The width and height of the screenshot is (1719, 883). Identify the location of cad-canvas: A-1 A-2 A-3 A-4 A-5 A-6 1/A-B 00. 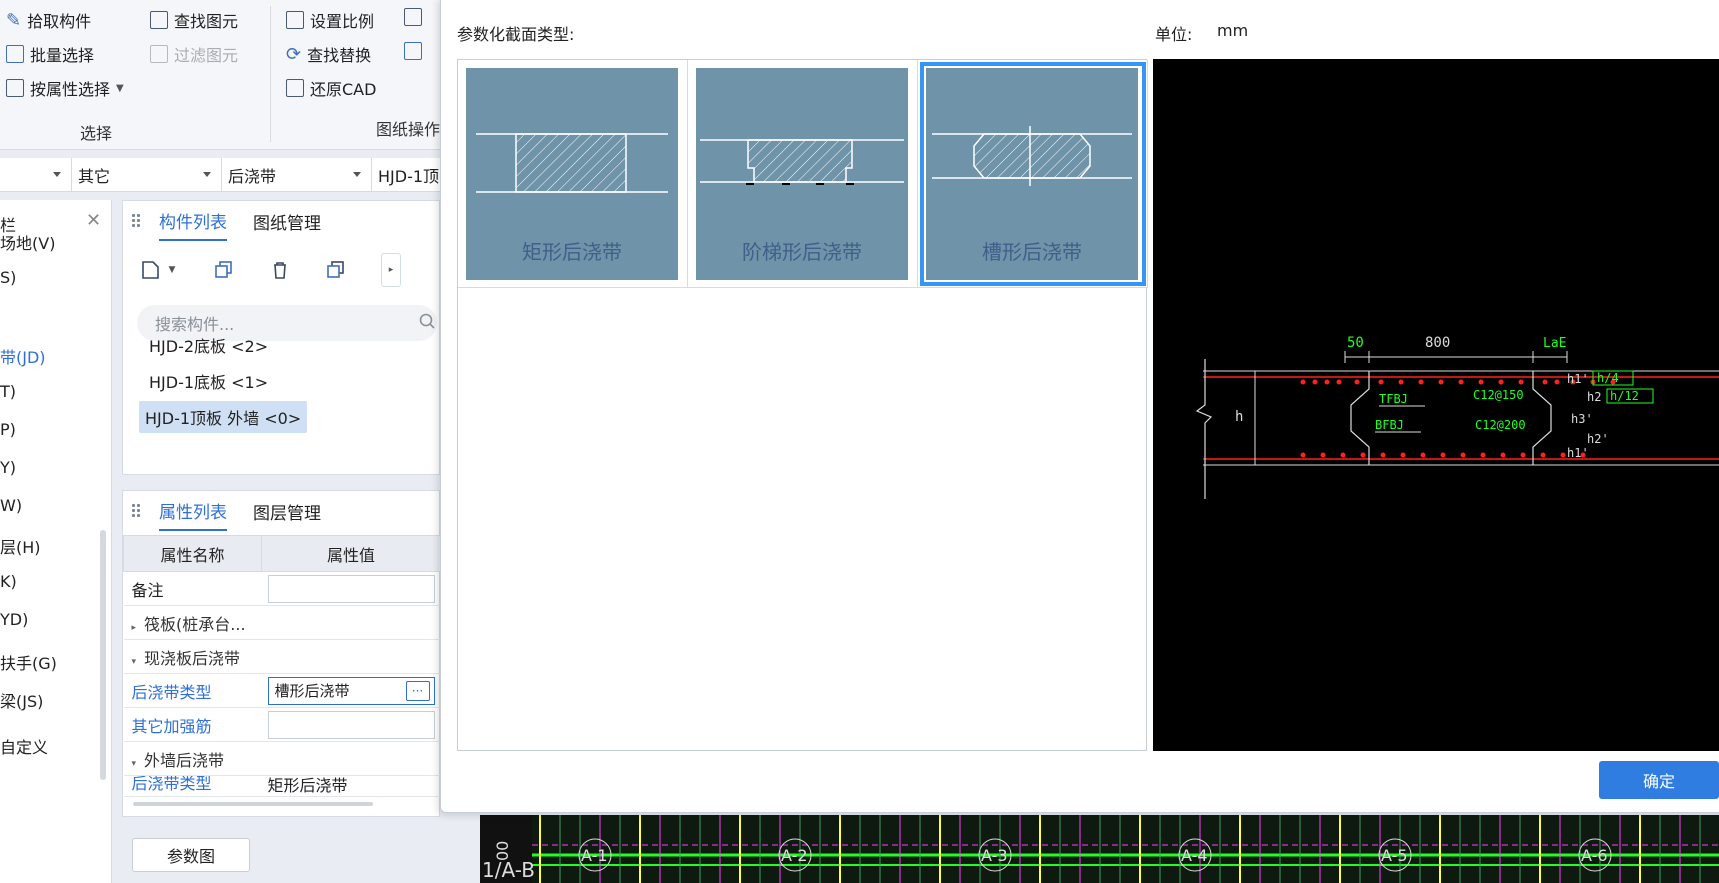
(1099, 849).